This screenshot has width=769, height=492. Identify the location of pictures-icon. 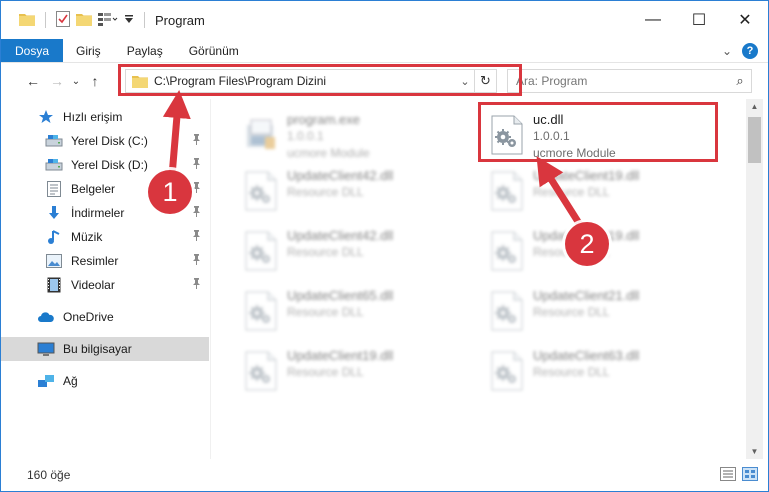
(54, 261).